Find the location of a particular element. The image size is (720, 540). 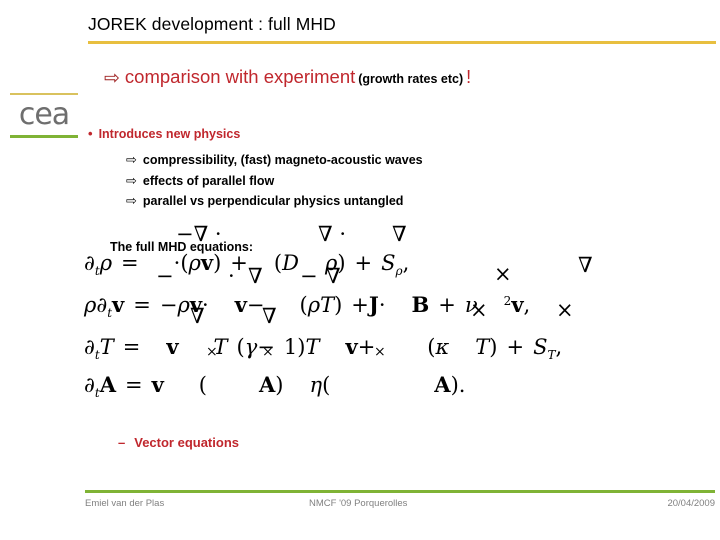

cea-logo: cea is located at coordinates (44, 115).